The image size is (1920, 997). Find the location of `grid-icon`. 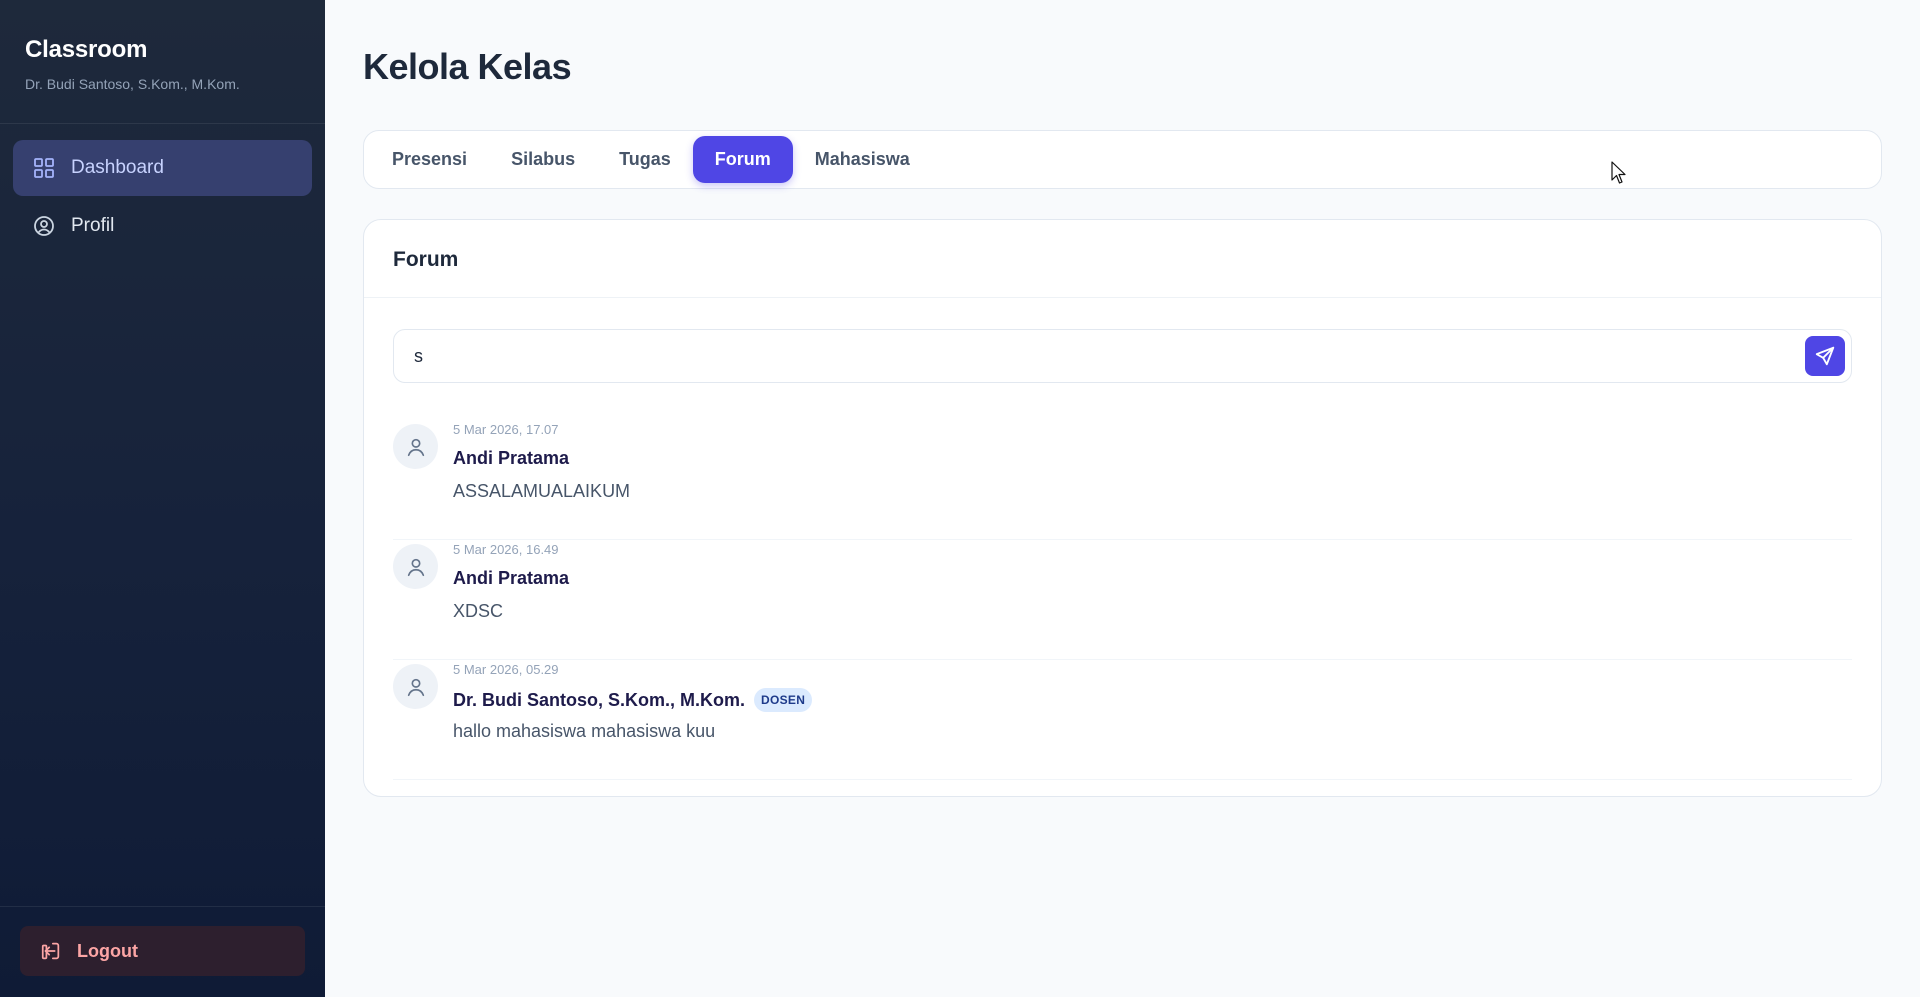

grid-icon is located at coordinates (44, 168).